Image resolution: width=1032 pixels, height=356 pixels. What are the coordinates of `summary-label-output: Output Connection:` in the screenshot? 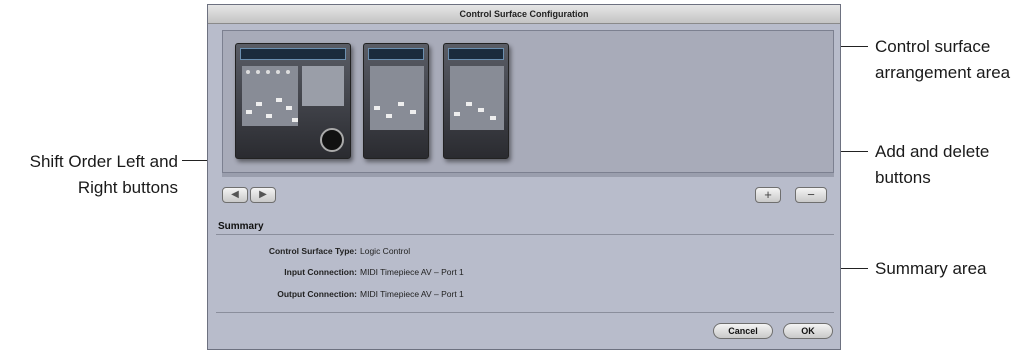 It's located at (317, 294).